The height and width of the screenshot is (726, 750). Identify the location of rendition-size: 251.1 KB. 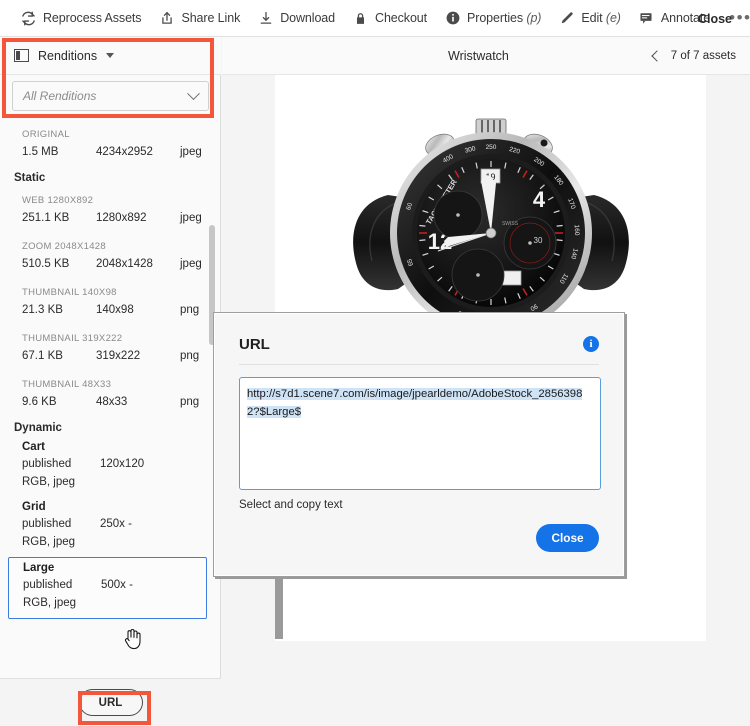
(46, 218).